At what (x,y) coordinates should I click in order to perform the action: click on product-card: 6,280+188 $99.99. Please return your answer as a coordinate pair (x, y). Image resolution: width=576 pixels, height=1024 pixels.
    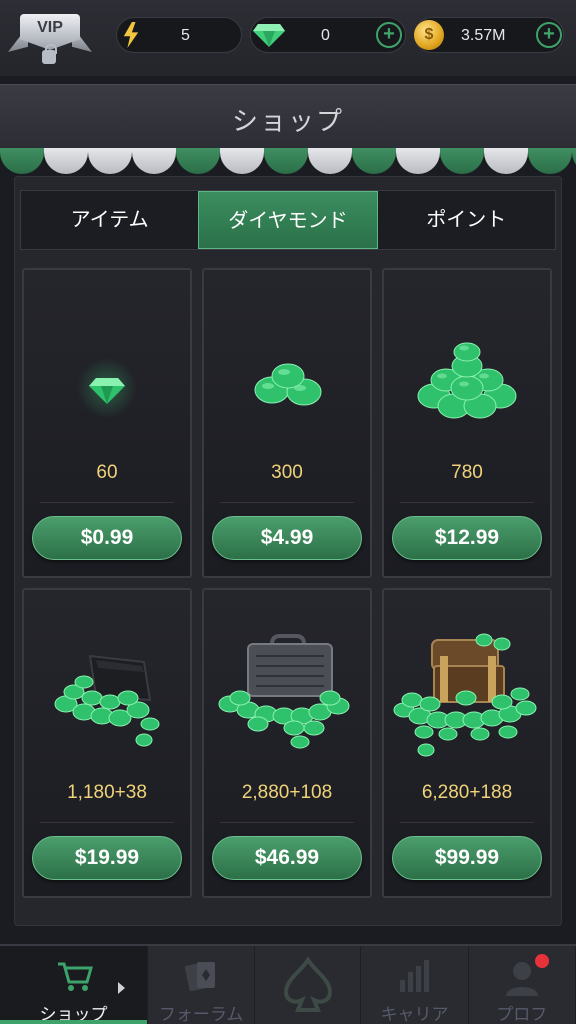
    Looking at the image, I should click on (467, 743).